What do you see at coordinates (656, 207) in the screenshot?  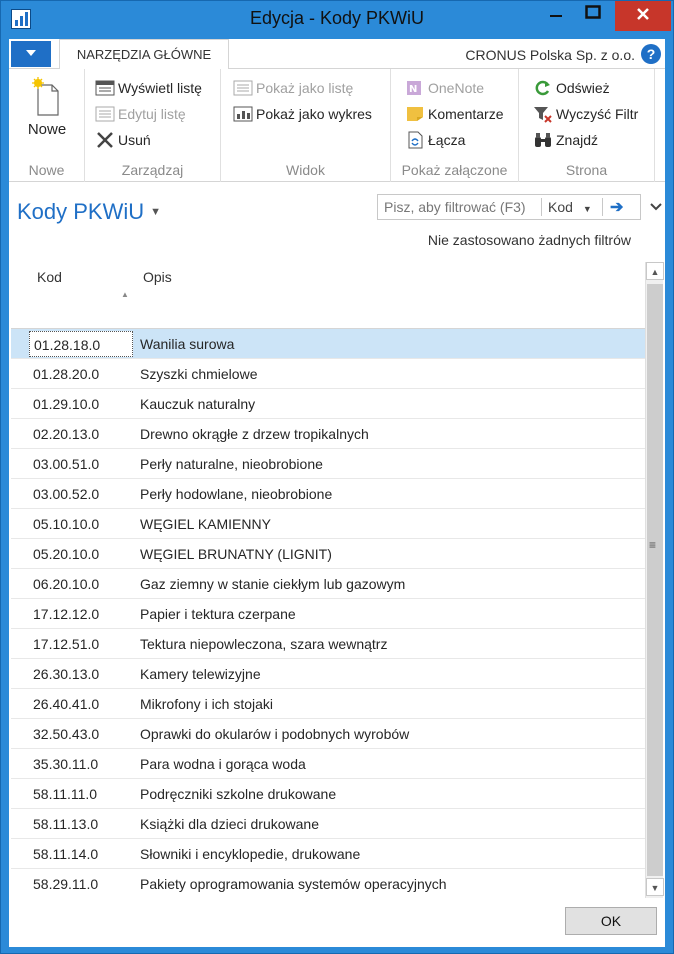 I see `collapse-chevron-icon` at bounding box center [656, 207].